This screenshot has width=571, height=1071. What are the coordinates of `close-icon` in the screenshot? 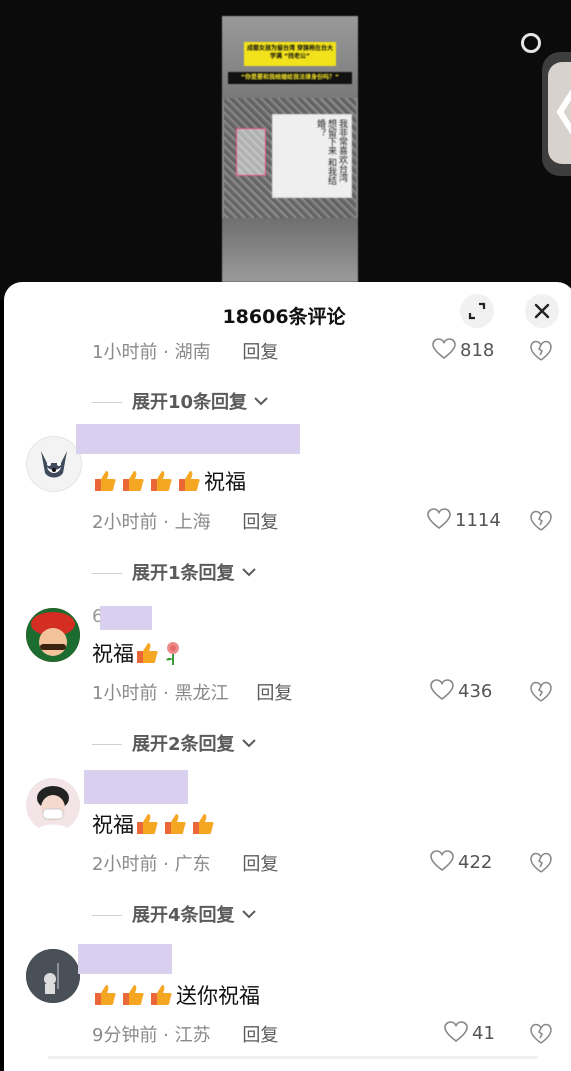 It's located at (542, 311).